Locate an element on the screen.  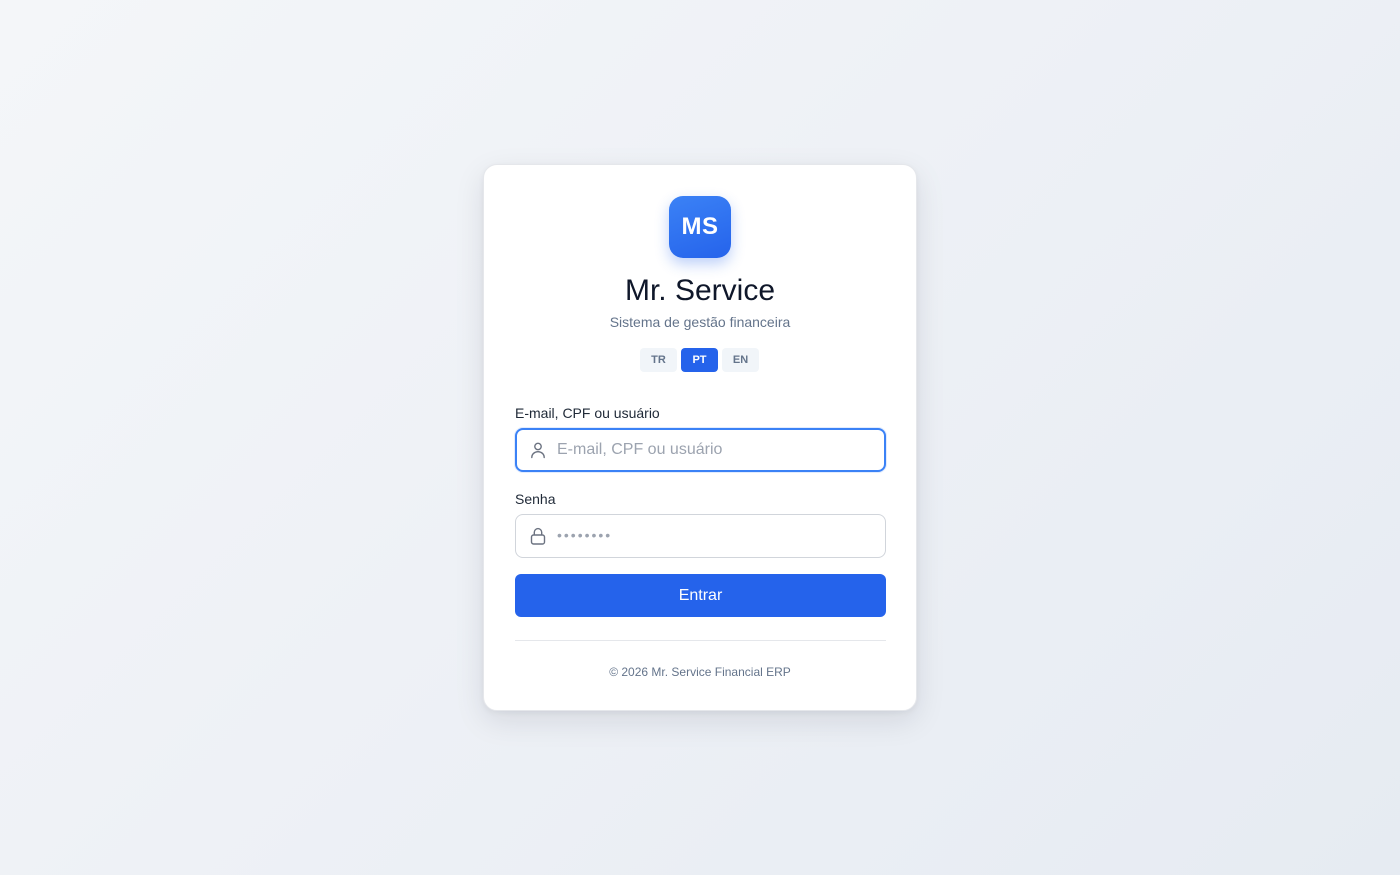
lock-icon is located at coordinates (538, 536).